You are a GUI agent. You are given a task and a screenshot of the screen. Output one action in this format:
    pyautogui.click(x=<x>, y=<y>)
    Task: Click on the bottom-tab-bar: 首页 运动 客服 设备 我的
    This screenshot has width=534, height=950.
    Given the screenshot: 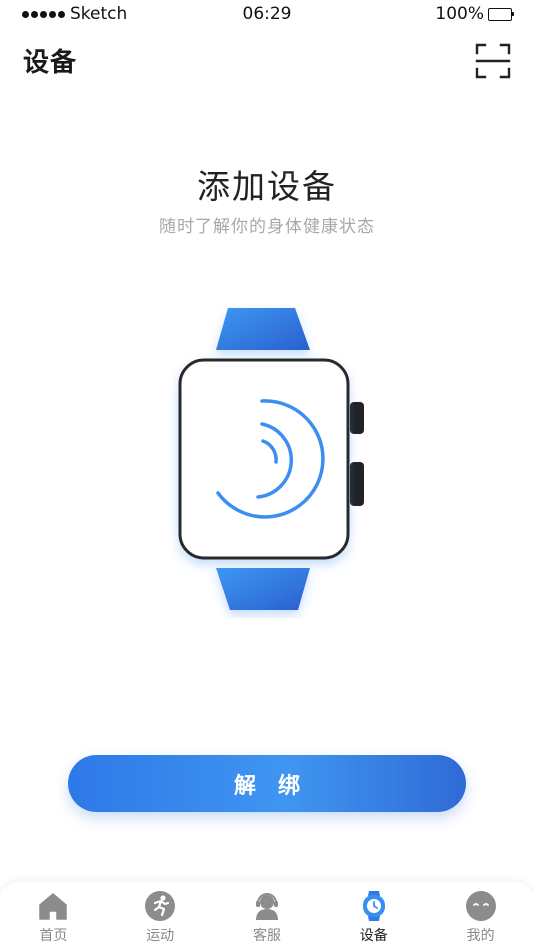 What is the action you would take?
    pyautogui.click(x=267, y=916)
    